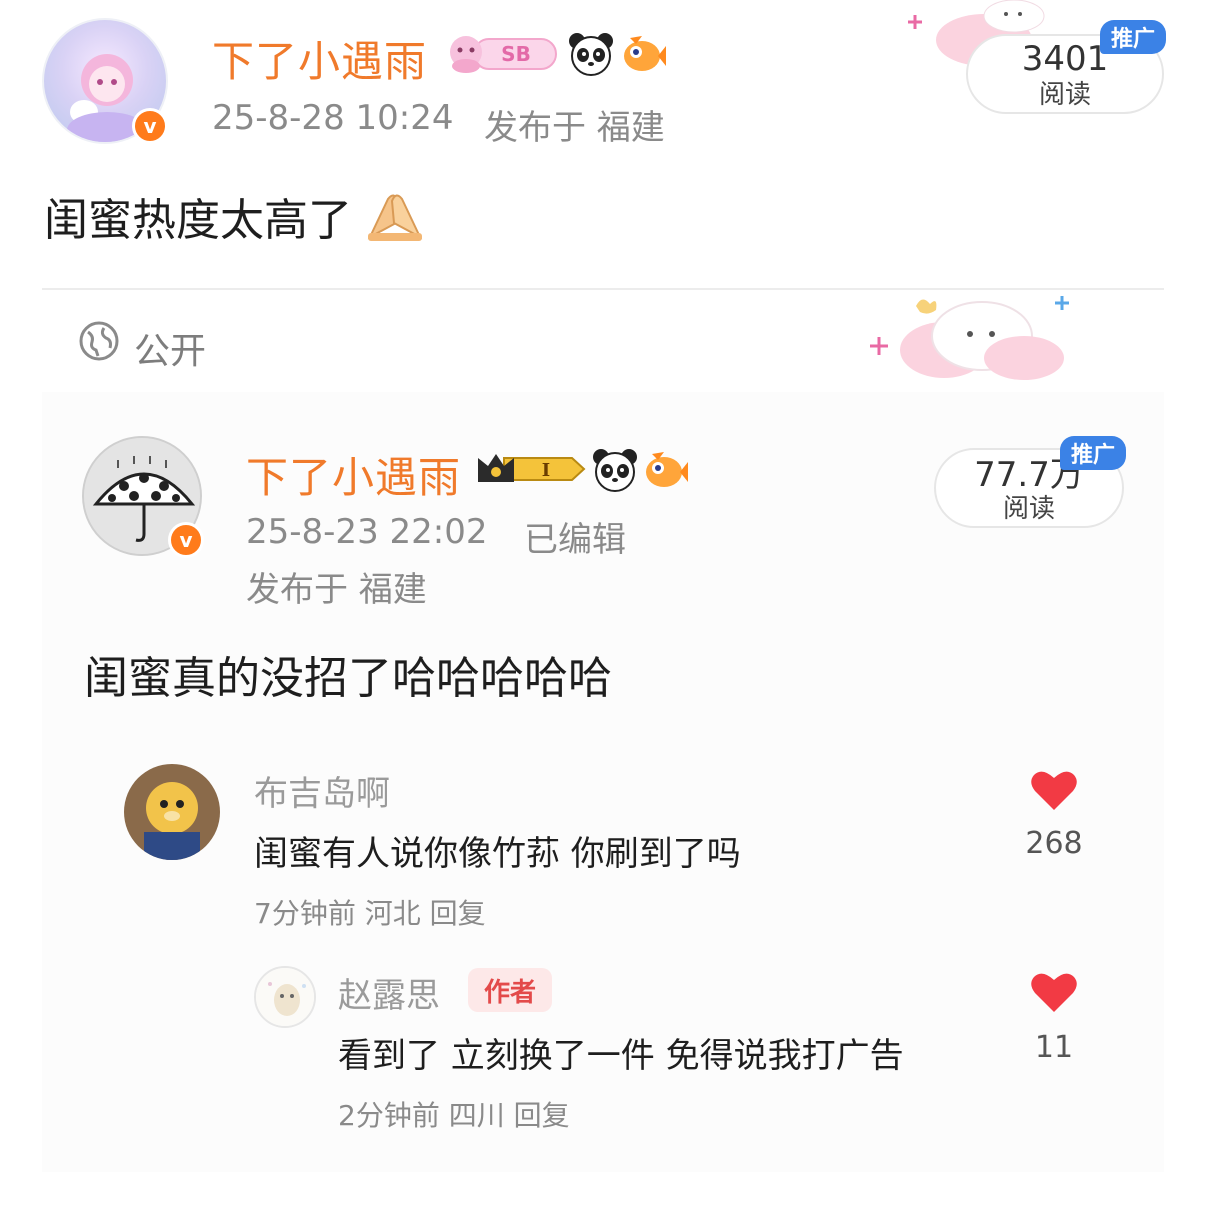 The height and width of the screenshot is (1219, 1206). Describe the element at coordinates (370, 912) in the screenshot. I see `comment-meta-1: 7分钟前 河北 回复` at that location.